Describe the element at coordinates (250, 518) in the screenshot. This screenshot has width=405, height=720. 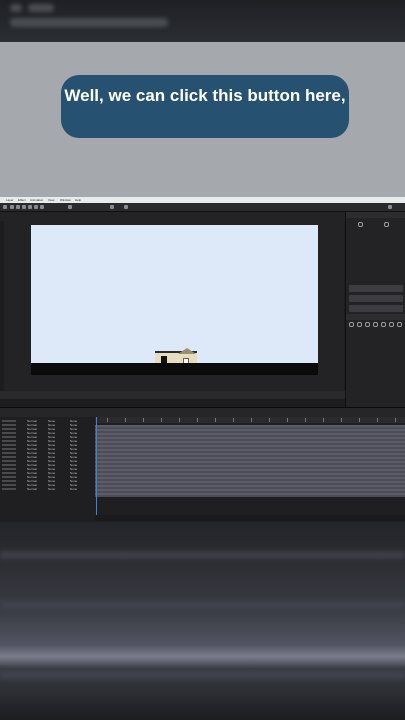
I see `timeline-footer` at that location.